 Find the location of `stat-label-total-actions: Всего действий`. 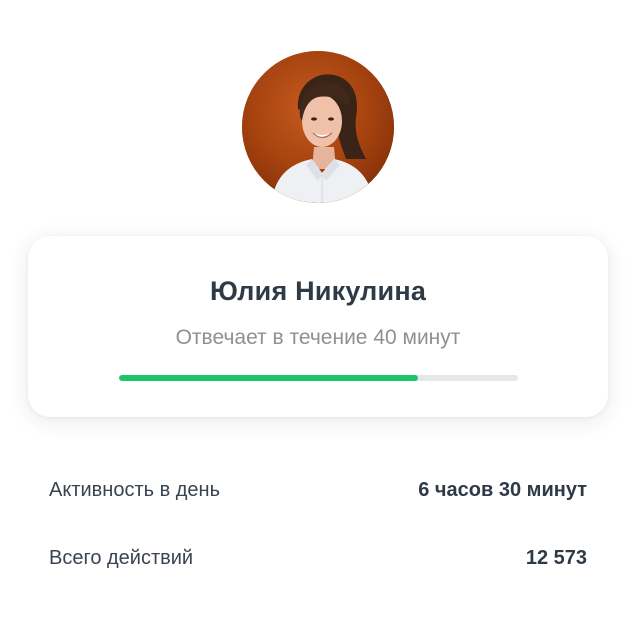

stat-label-total-actions: Всего действий is located at coordinates (121, 558).